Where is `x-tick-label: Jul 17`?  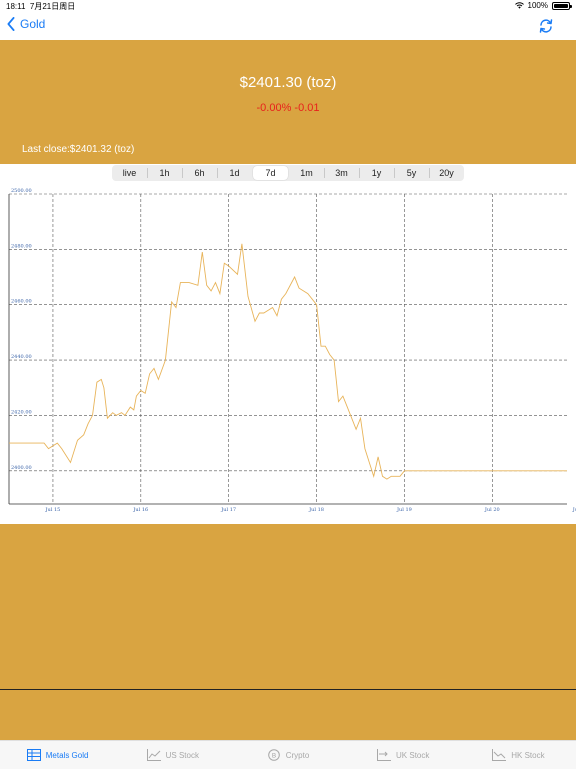
x-tick-label: Jul 17 is located at coordinates (228, 510).